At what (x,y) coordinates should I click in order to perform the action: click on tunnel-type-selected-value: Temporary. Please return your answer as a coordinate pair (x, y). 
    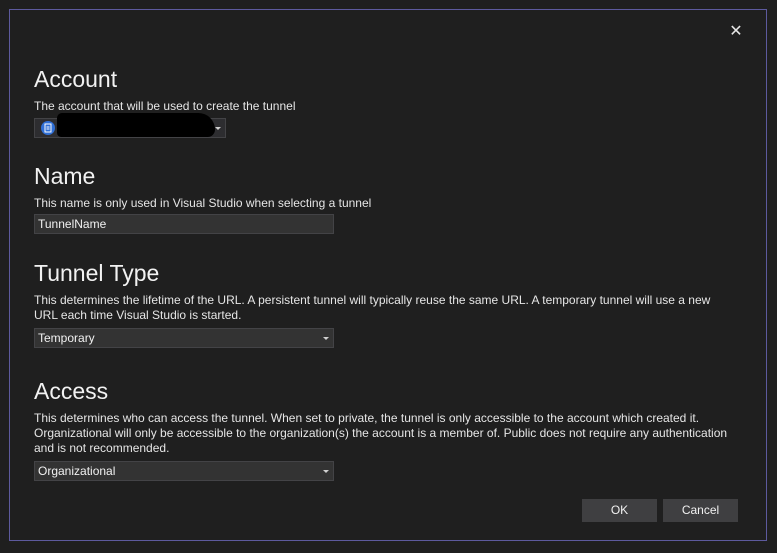
    Looking at the image, I should click on (66, 338).